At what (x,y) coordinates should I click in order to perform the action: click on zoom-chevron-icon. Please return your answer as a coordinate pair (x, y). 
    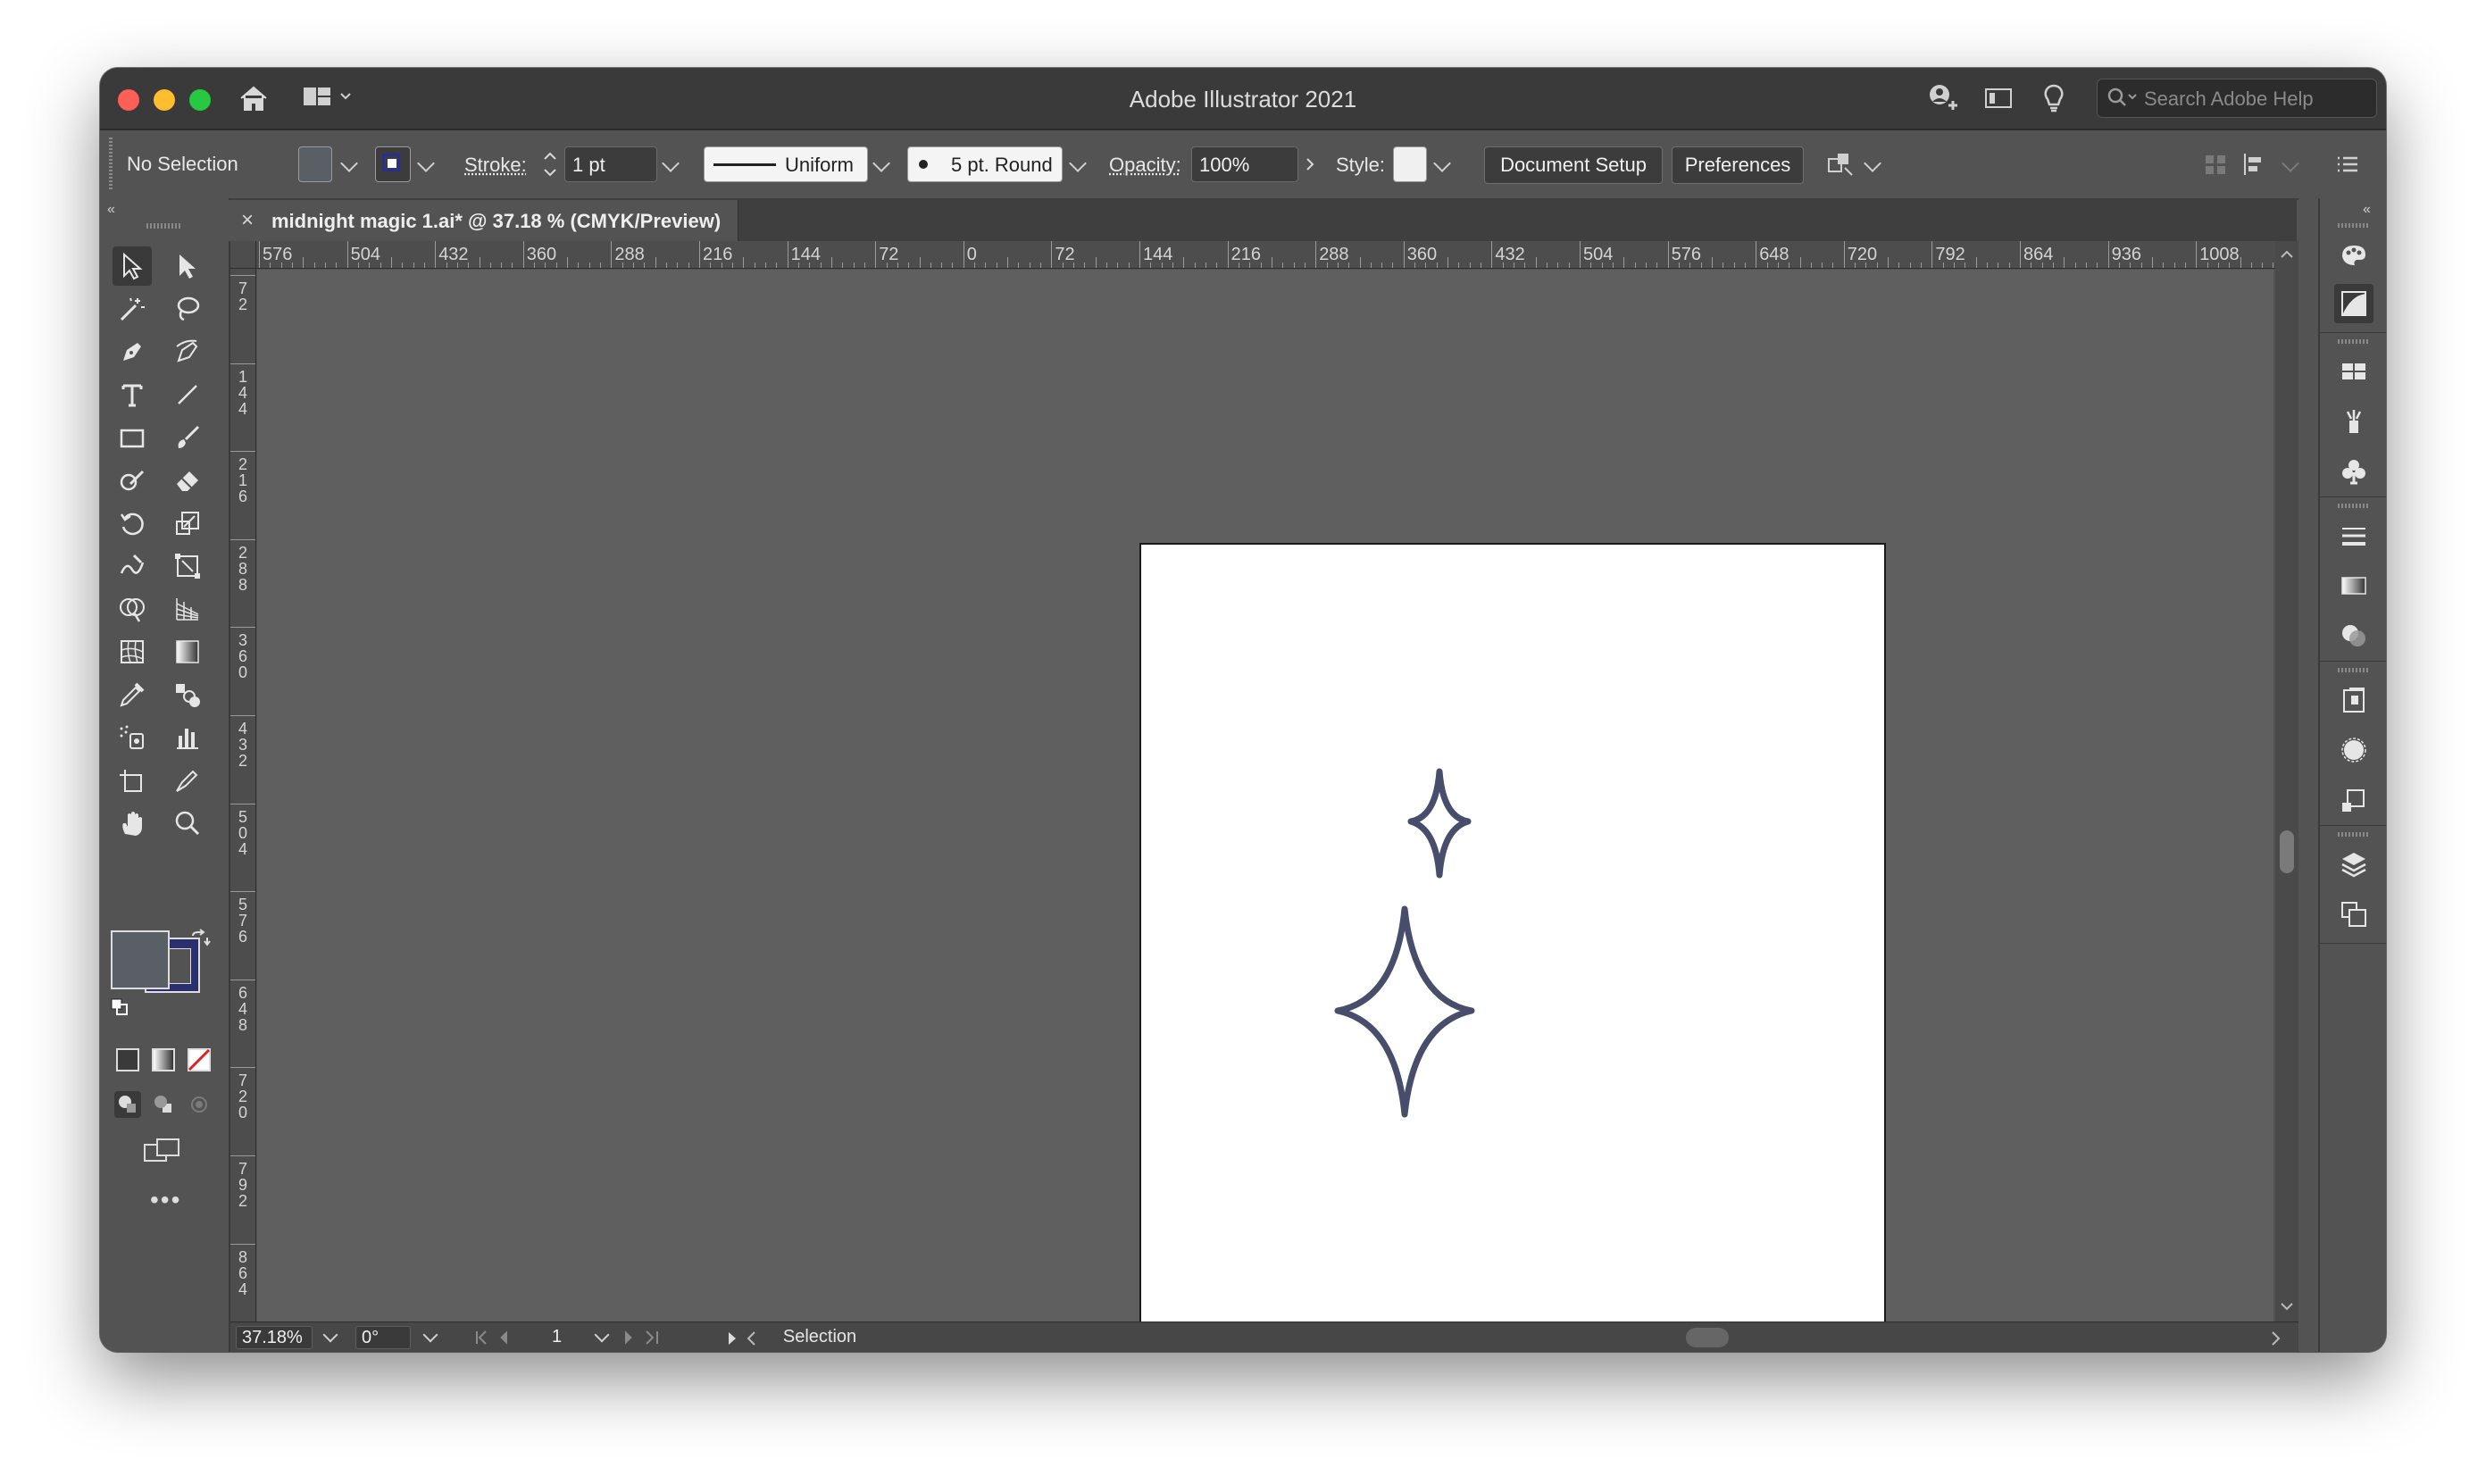
    Looking at the image, I should click on (330, 1335).